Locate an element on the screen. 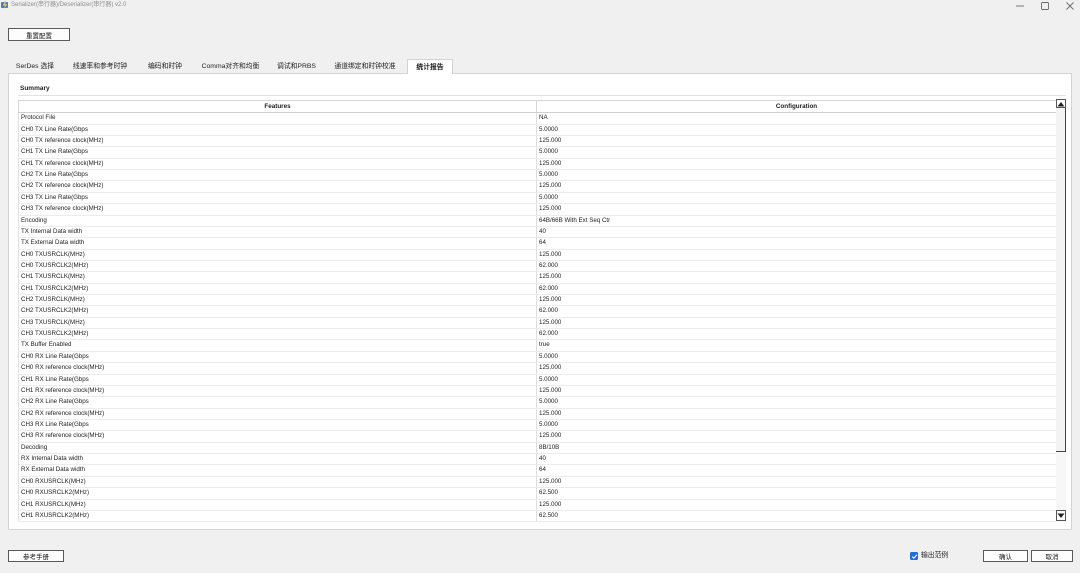  scroll-up-icon is located at coordinates (1061, 103).